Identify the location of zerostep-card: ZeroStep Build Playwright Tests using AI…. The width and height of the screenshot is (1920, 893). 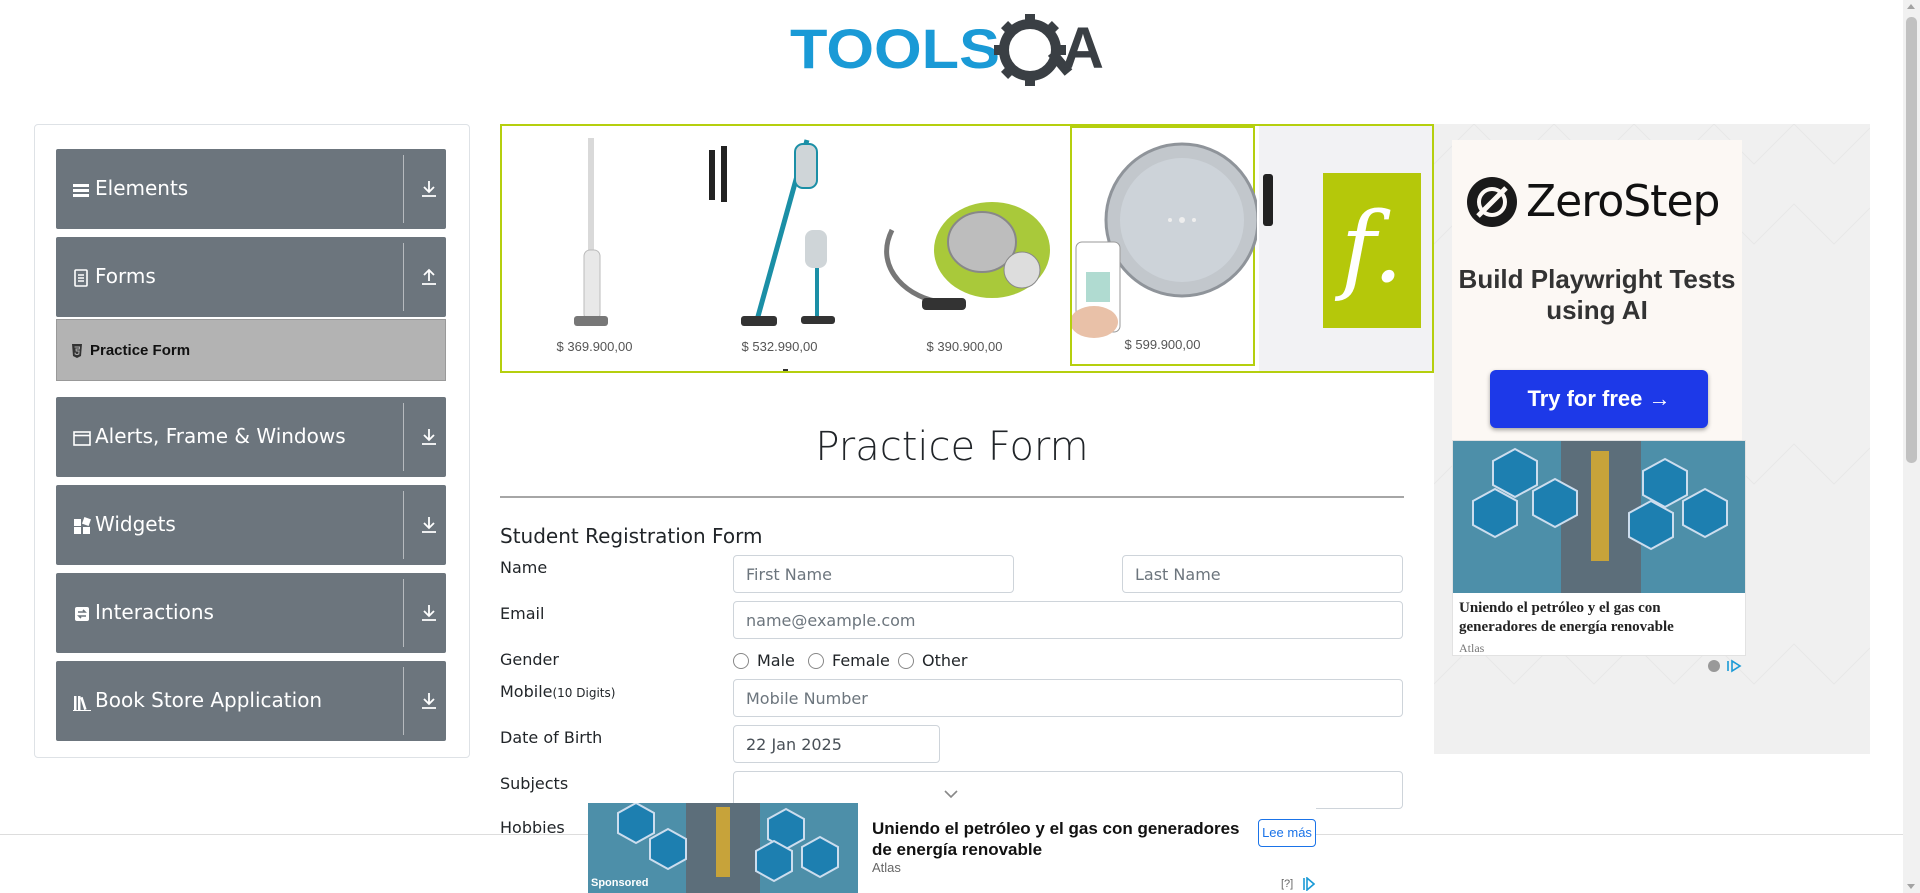
(1597, 291).